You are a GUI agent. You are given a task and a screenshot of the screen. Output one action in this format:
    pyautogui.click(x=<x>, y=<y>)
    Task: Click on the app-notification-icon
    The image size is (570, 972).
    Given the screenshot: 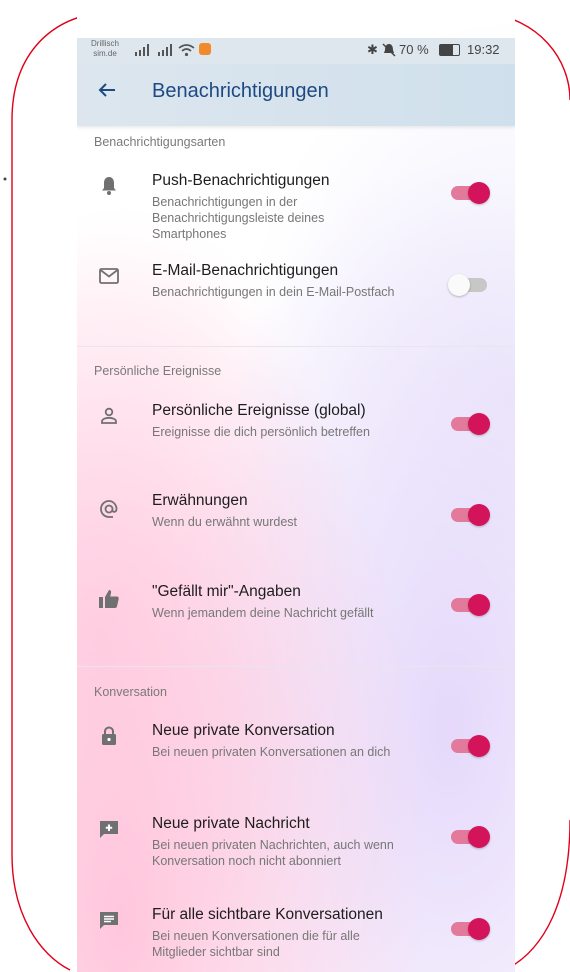 What is the action you would take?
    pyautogui.click(x=205, y=49)
    